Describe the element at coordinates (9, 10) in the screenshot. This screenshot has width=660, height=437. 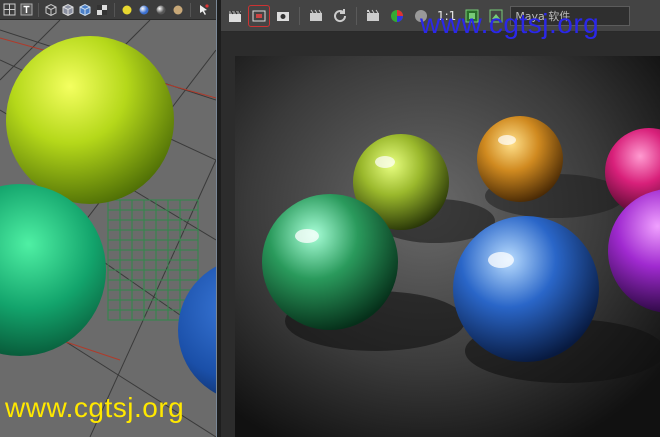
I see `grid-icon` at that location.